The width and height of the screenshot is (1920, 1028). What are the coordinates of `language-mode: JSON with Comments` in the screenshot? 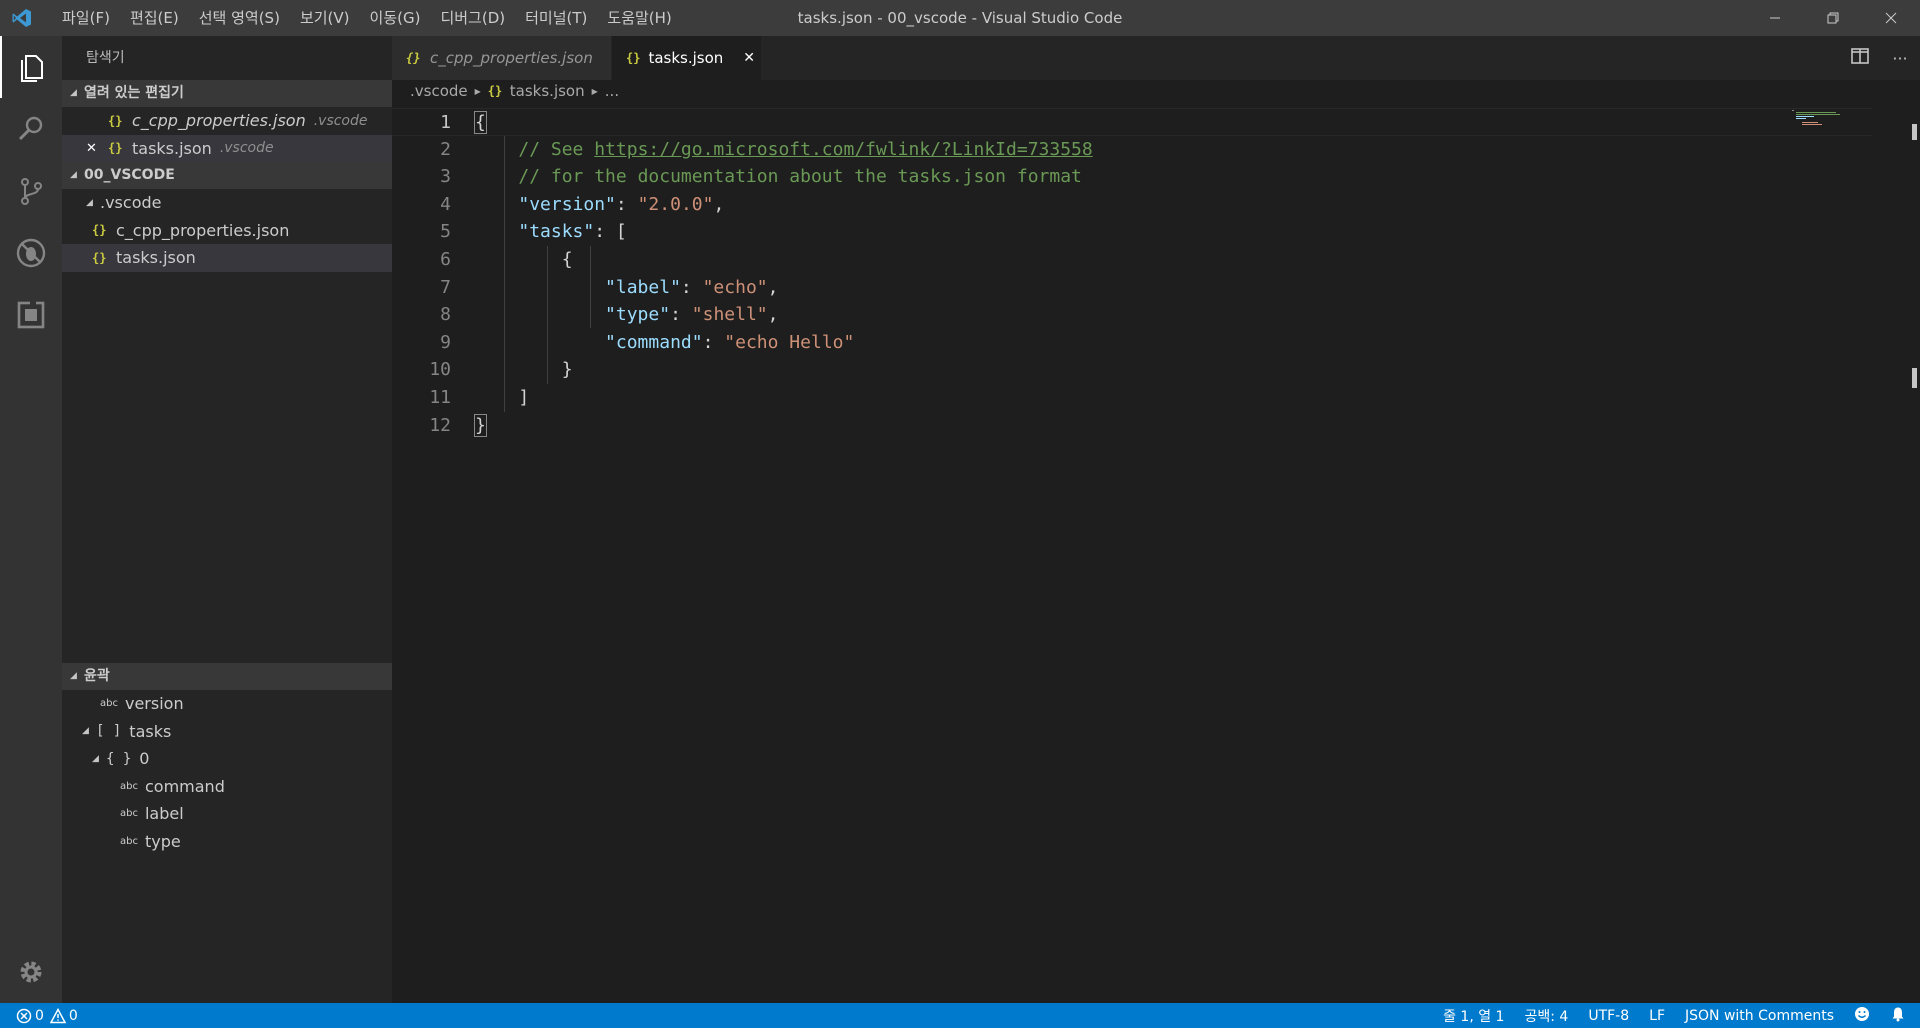 It's located at (1759, 1016).